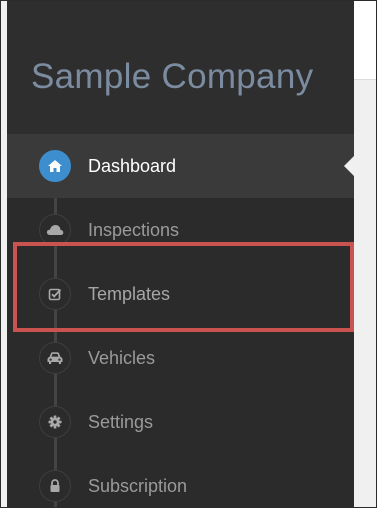  I want to click on sidebar-item-label: Subscription, so click(138, 486).